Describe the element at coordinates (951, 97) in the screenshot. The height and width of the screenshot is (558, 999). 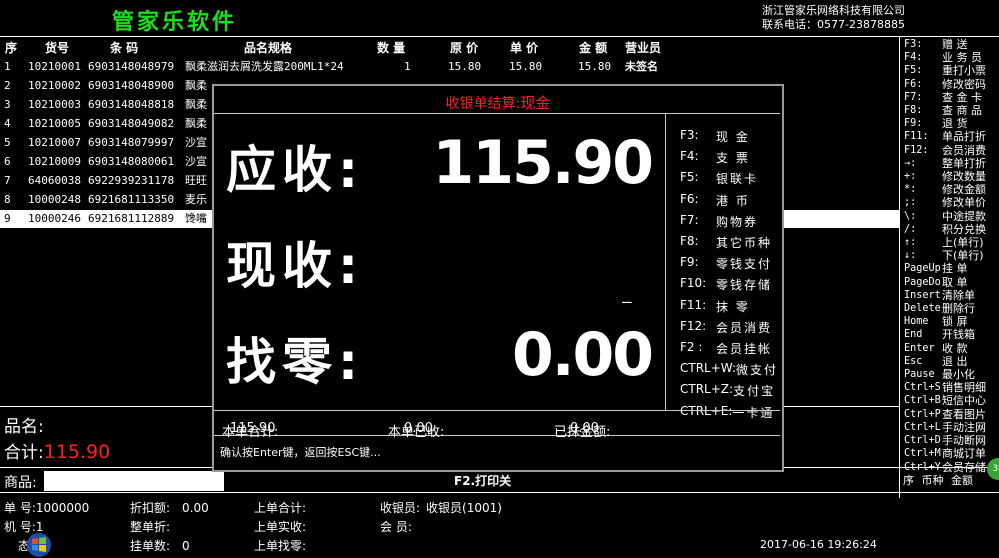
I see `shortcut-item: F7: 查 金 卡` at that location.